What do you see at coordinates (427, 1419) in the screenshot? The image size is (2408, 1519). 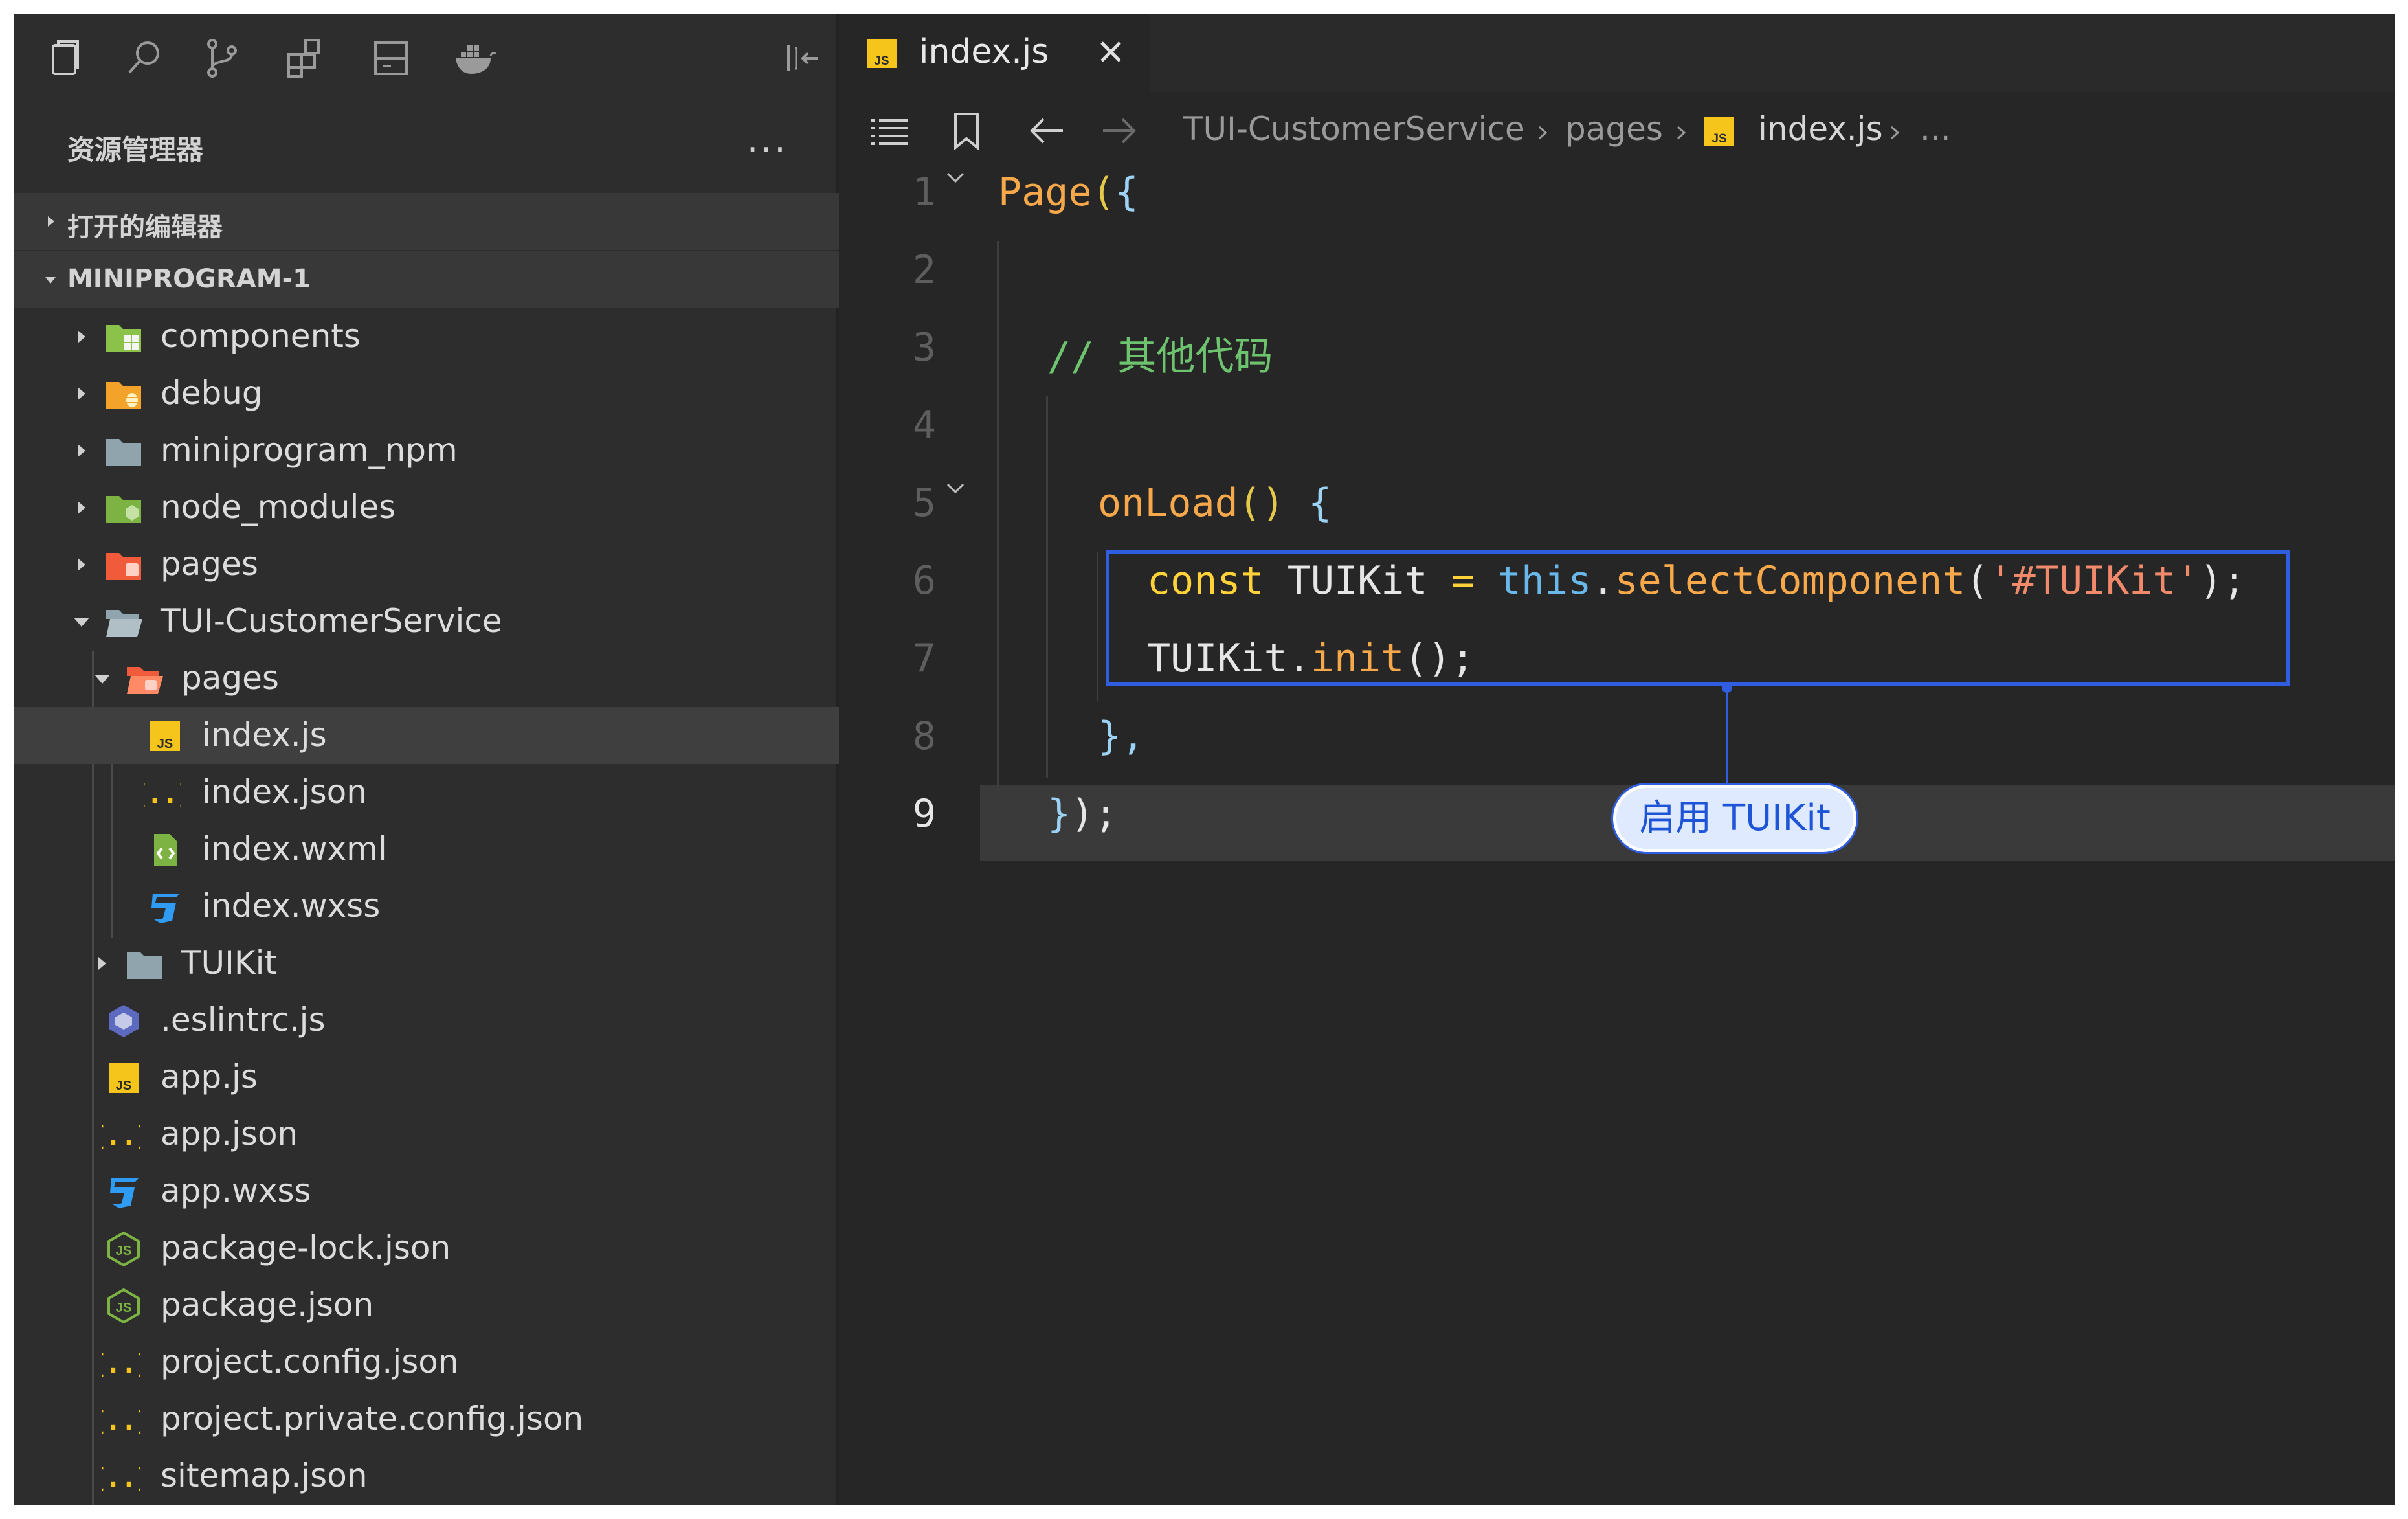 I see `tree-item-project-private-config-json: {..} project.private.config.json` at bounding box center [427, 1419].